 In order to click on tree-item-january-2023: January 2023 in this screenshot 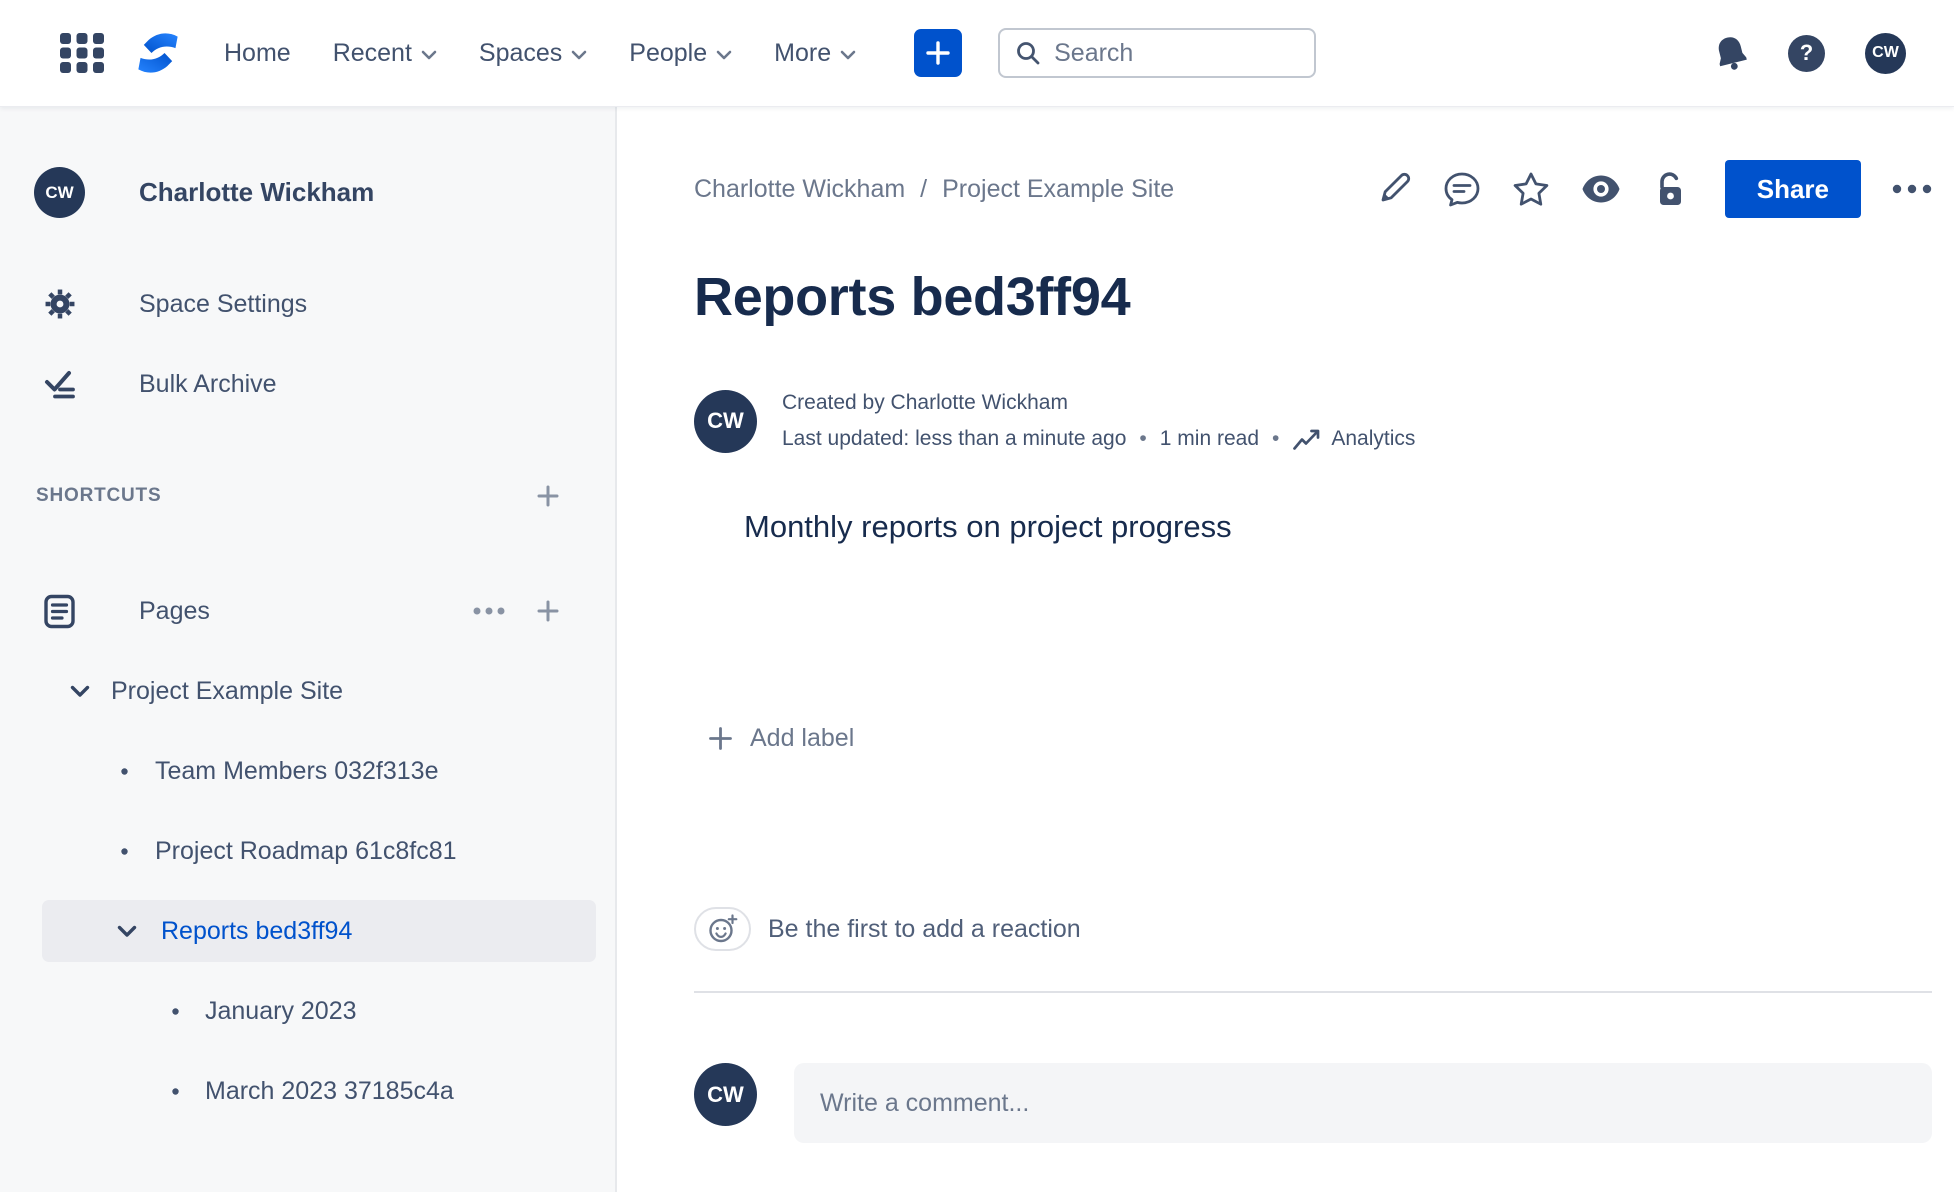, I will do `click(307, 1011)`.